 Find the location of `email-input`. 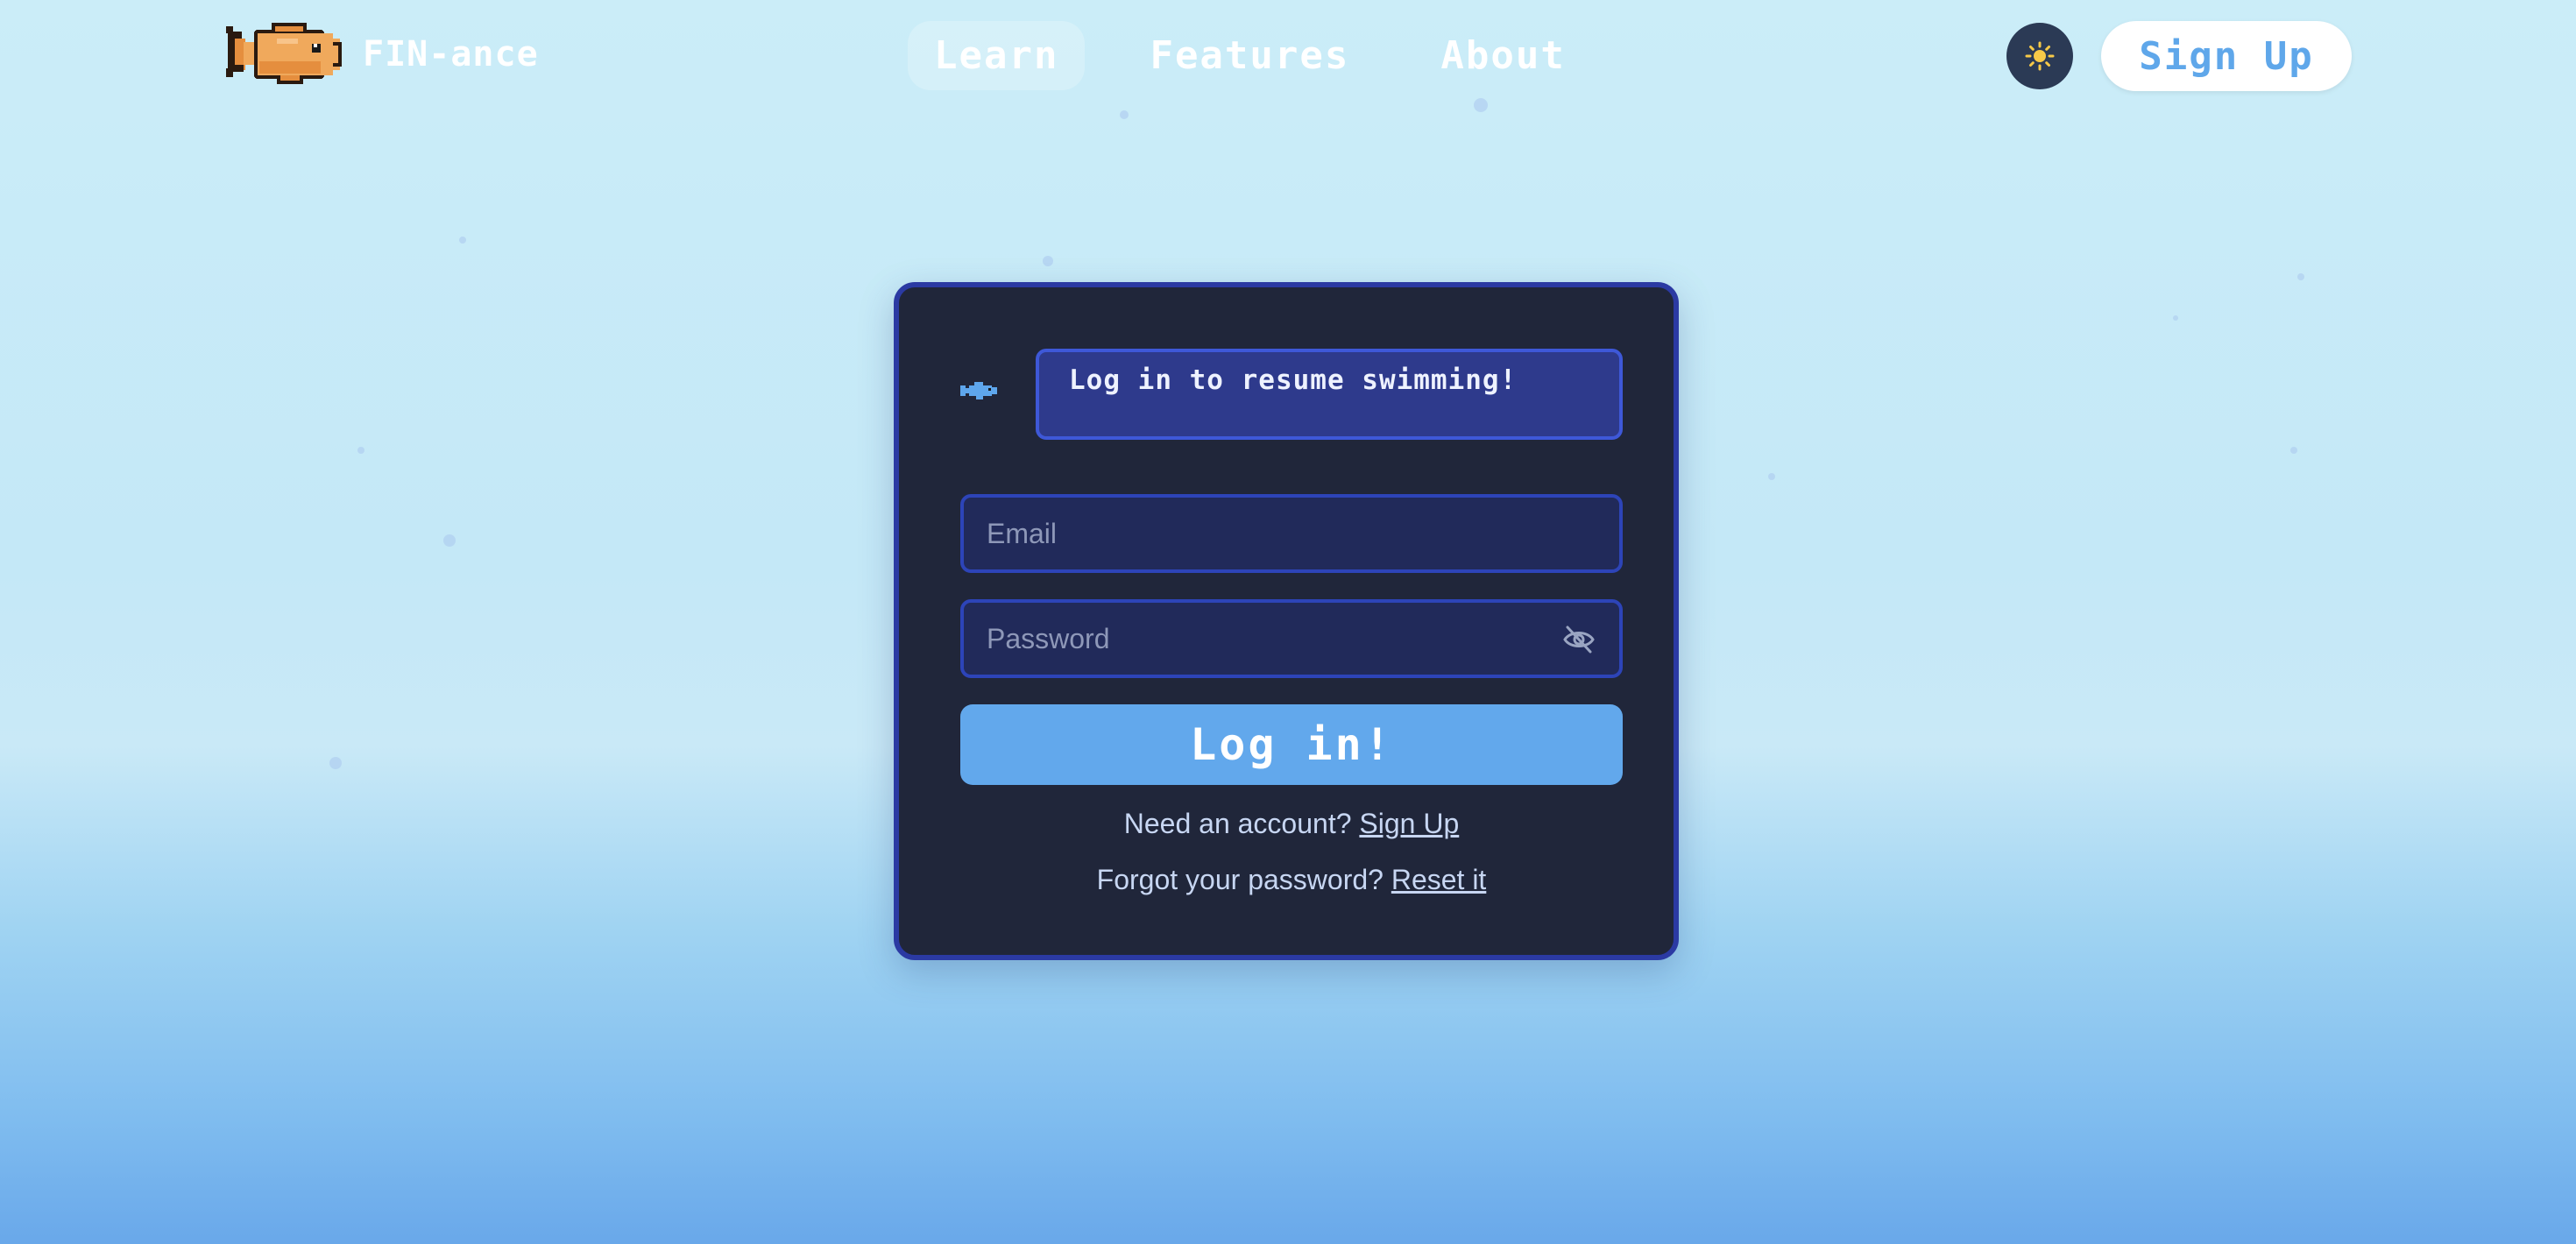

email-input is located at coordinates (1291, 533).